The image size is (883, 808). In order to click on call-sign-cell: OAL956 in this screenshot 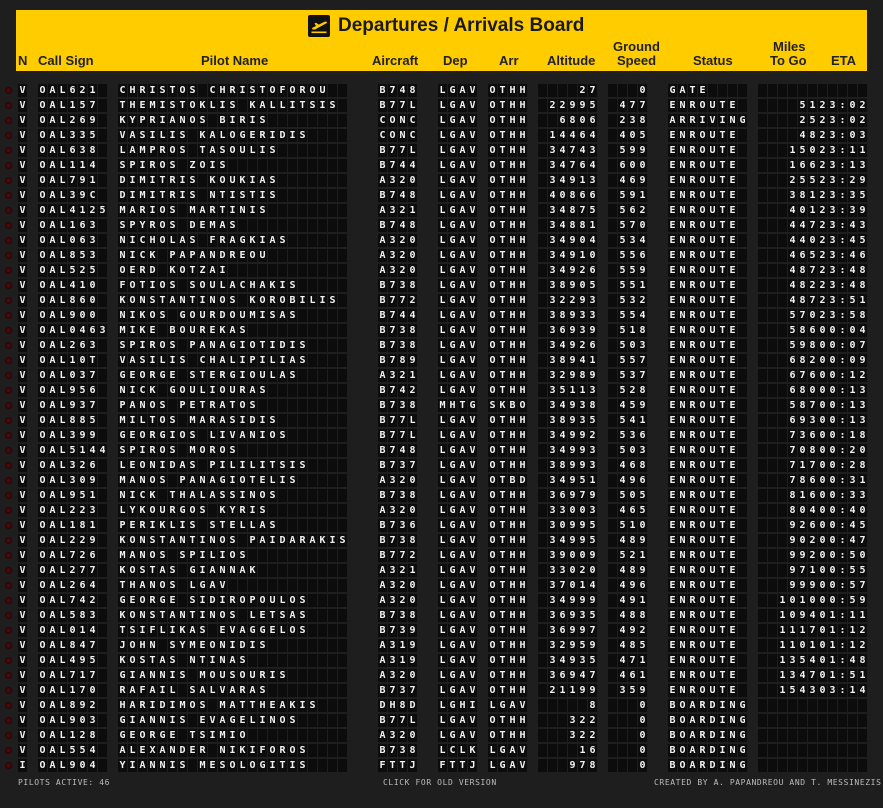, I will do `click(73, 390)`.